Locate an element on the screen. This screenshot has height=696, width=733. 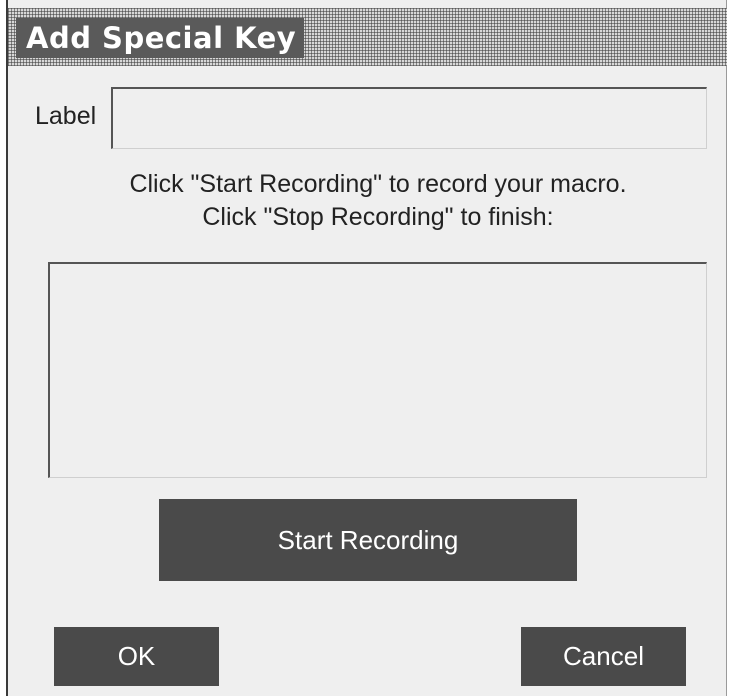
start-recording-button: Start Recording is located at coordinates (368, 540).